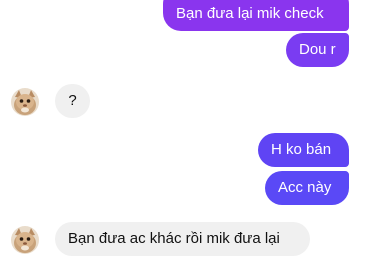  Describe the element at coordinates (256, 15) in the screenshot. I see `sent-message-bubble: Bạn đưa lại mik check` at that location.